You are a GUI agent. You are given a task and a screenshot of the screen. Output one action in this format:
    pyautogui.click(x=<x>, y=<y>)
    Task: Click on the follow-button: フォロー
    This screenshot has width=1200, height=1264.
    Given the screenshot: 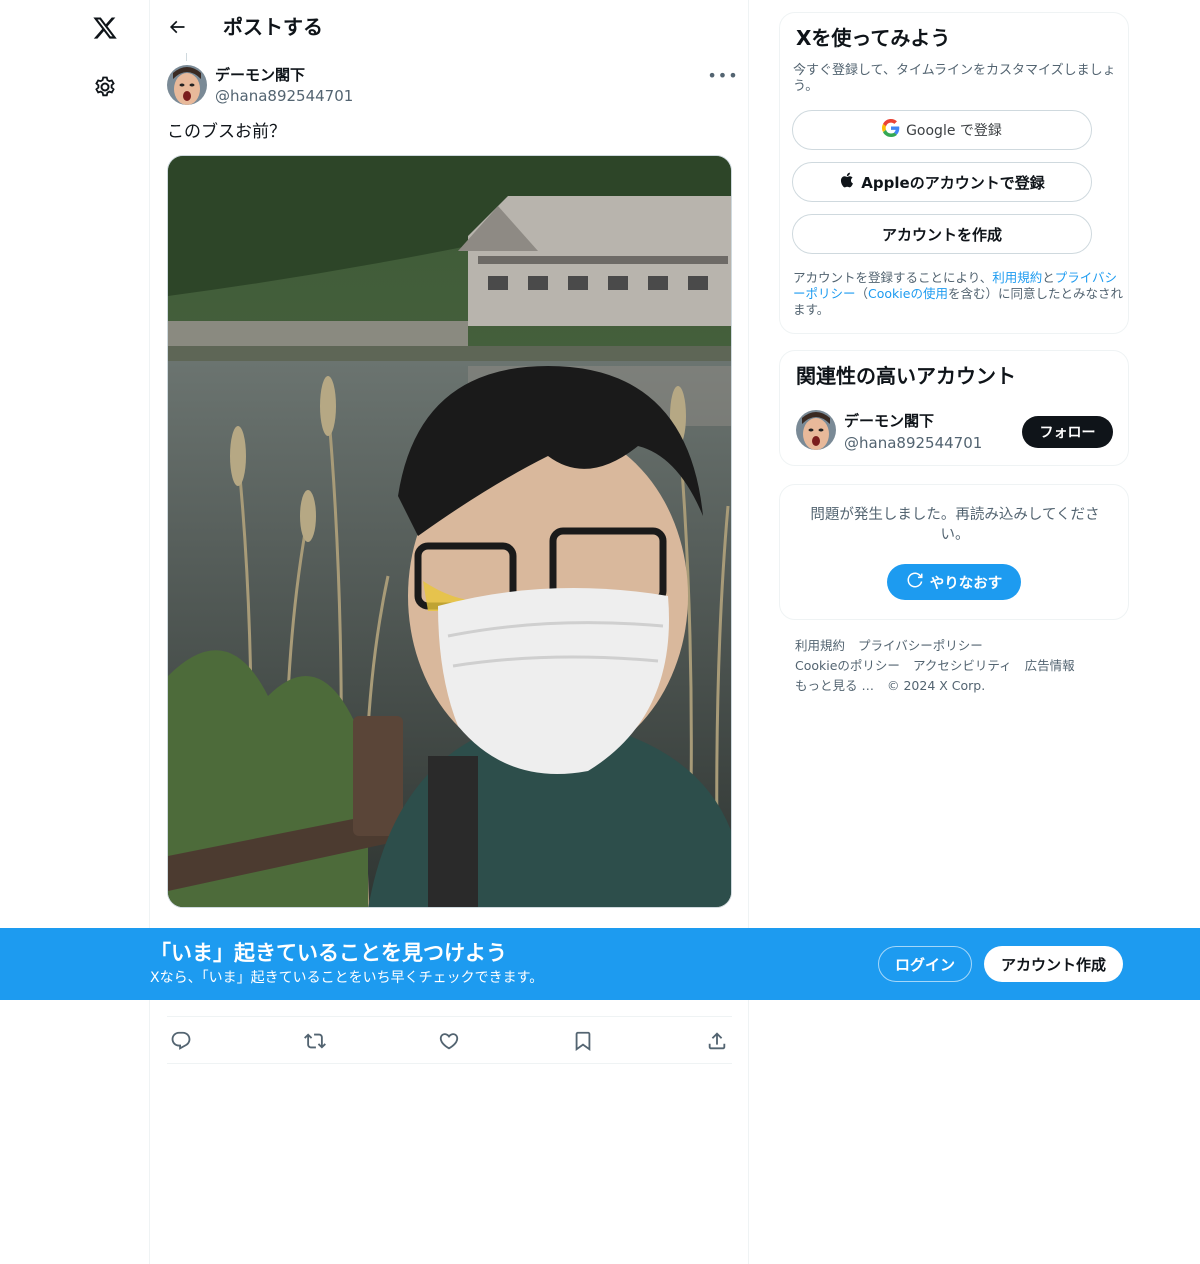 What is the action you would take?
    pyautogui.click(x=1067, y=432)
    